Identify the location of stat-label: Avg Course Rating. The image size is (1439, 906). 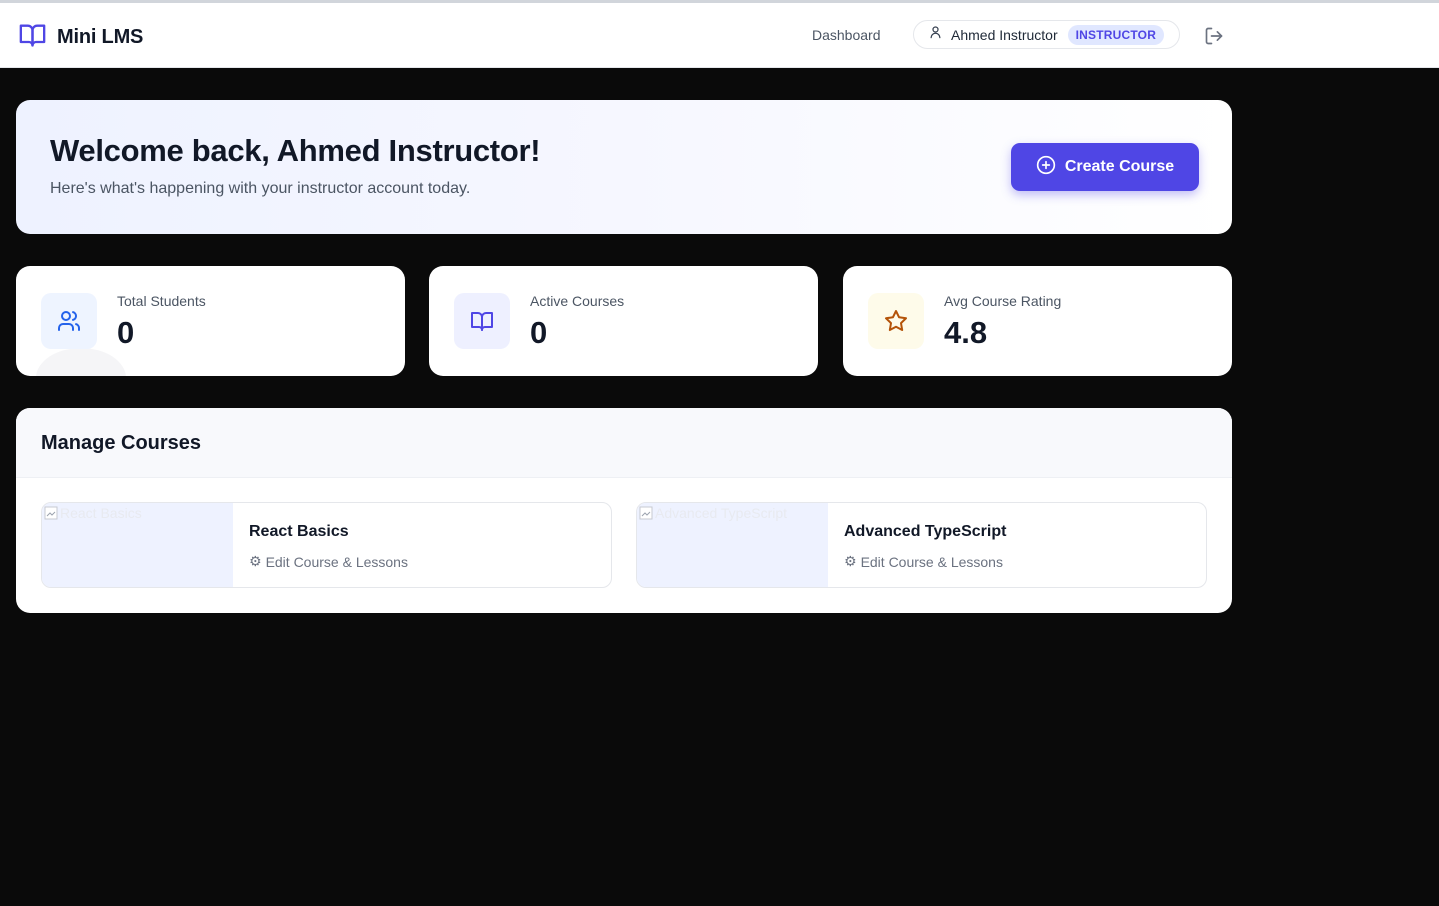
(1003, 301).